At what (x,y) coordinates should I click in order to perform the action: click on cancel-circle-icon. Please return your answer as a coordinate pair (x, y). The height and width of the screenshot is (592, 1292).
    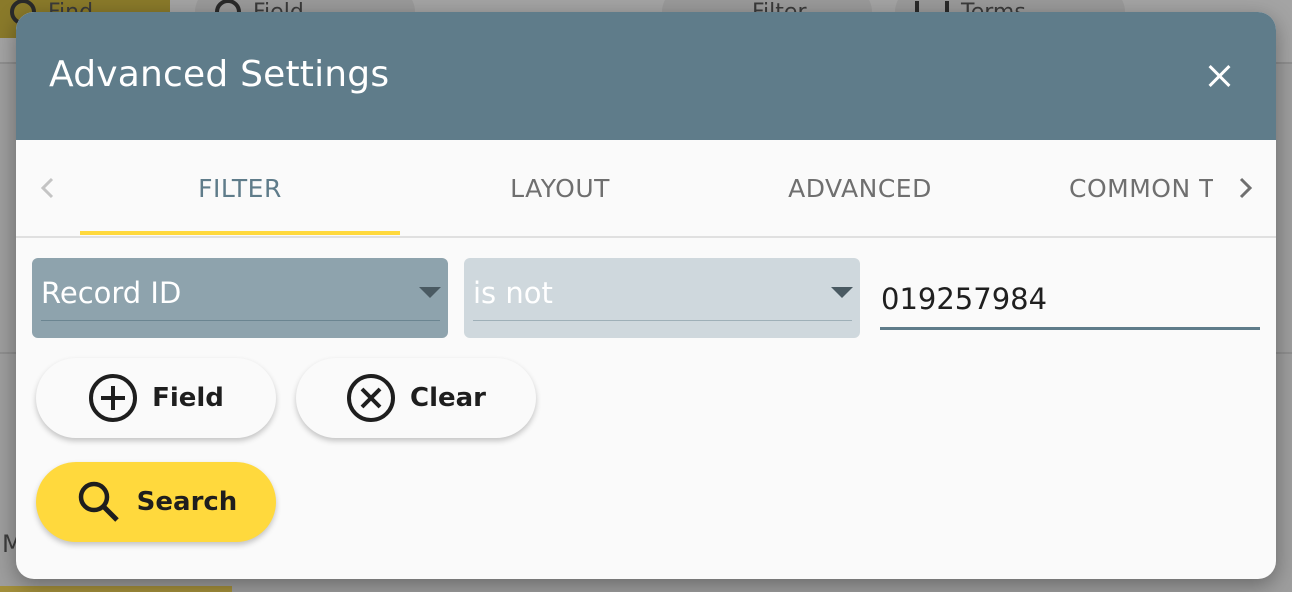
    Looking at the image, I should click on (371, 398).